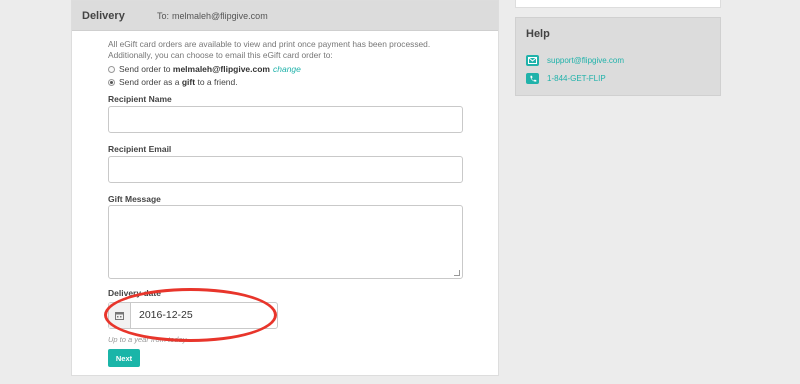 The width and height of the screenshot is (800, 384). What do you see at coordinates (134, 199) in the screenshot?
I see `gift-message-label: Gift Message` at bounding box center [134, 199].